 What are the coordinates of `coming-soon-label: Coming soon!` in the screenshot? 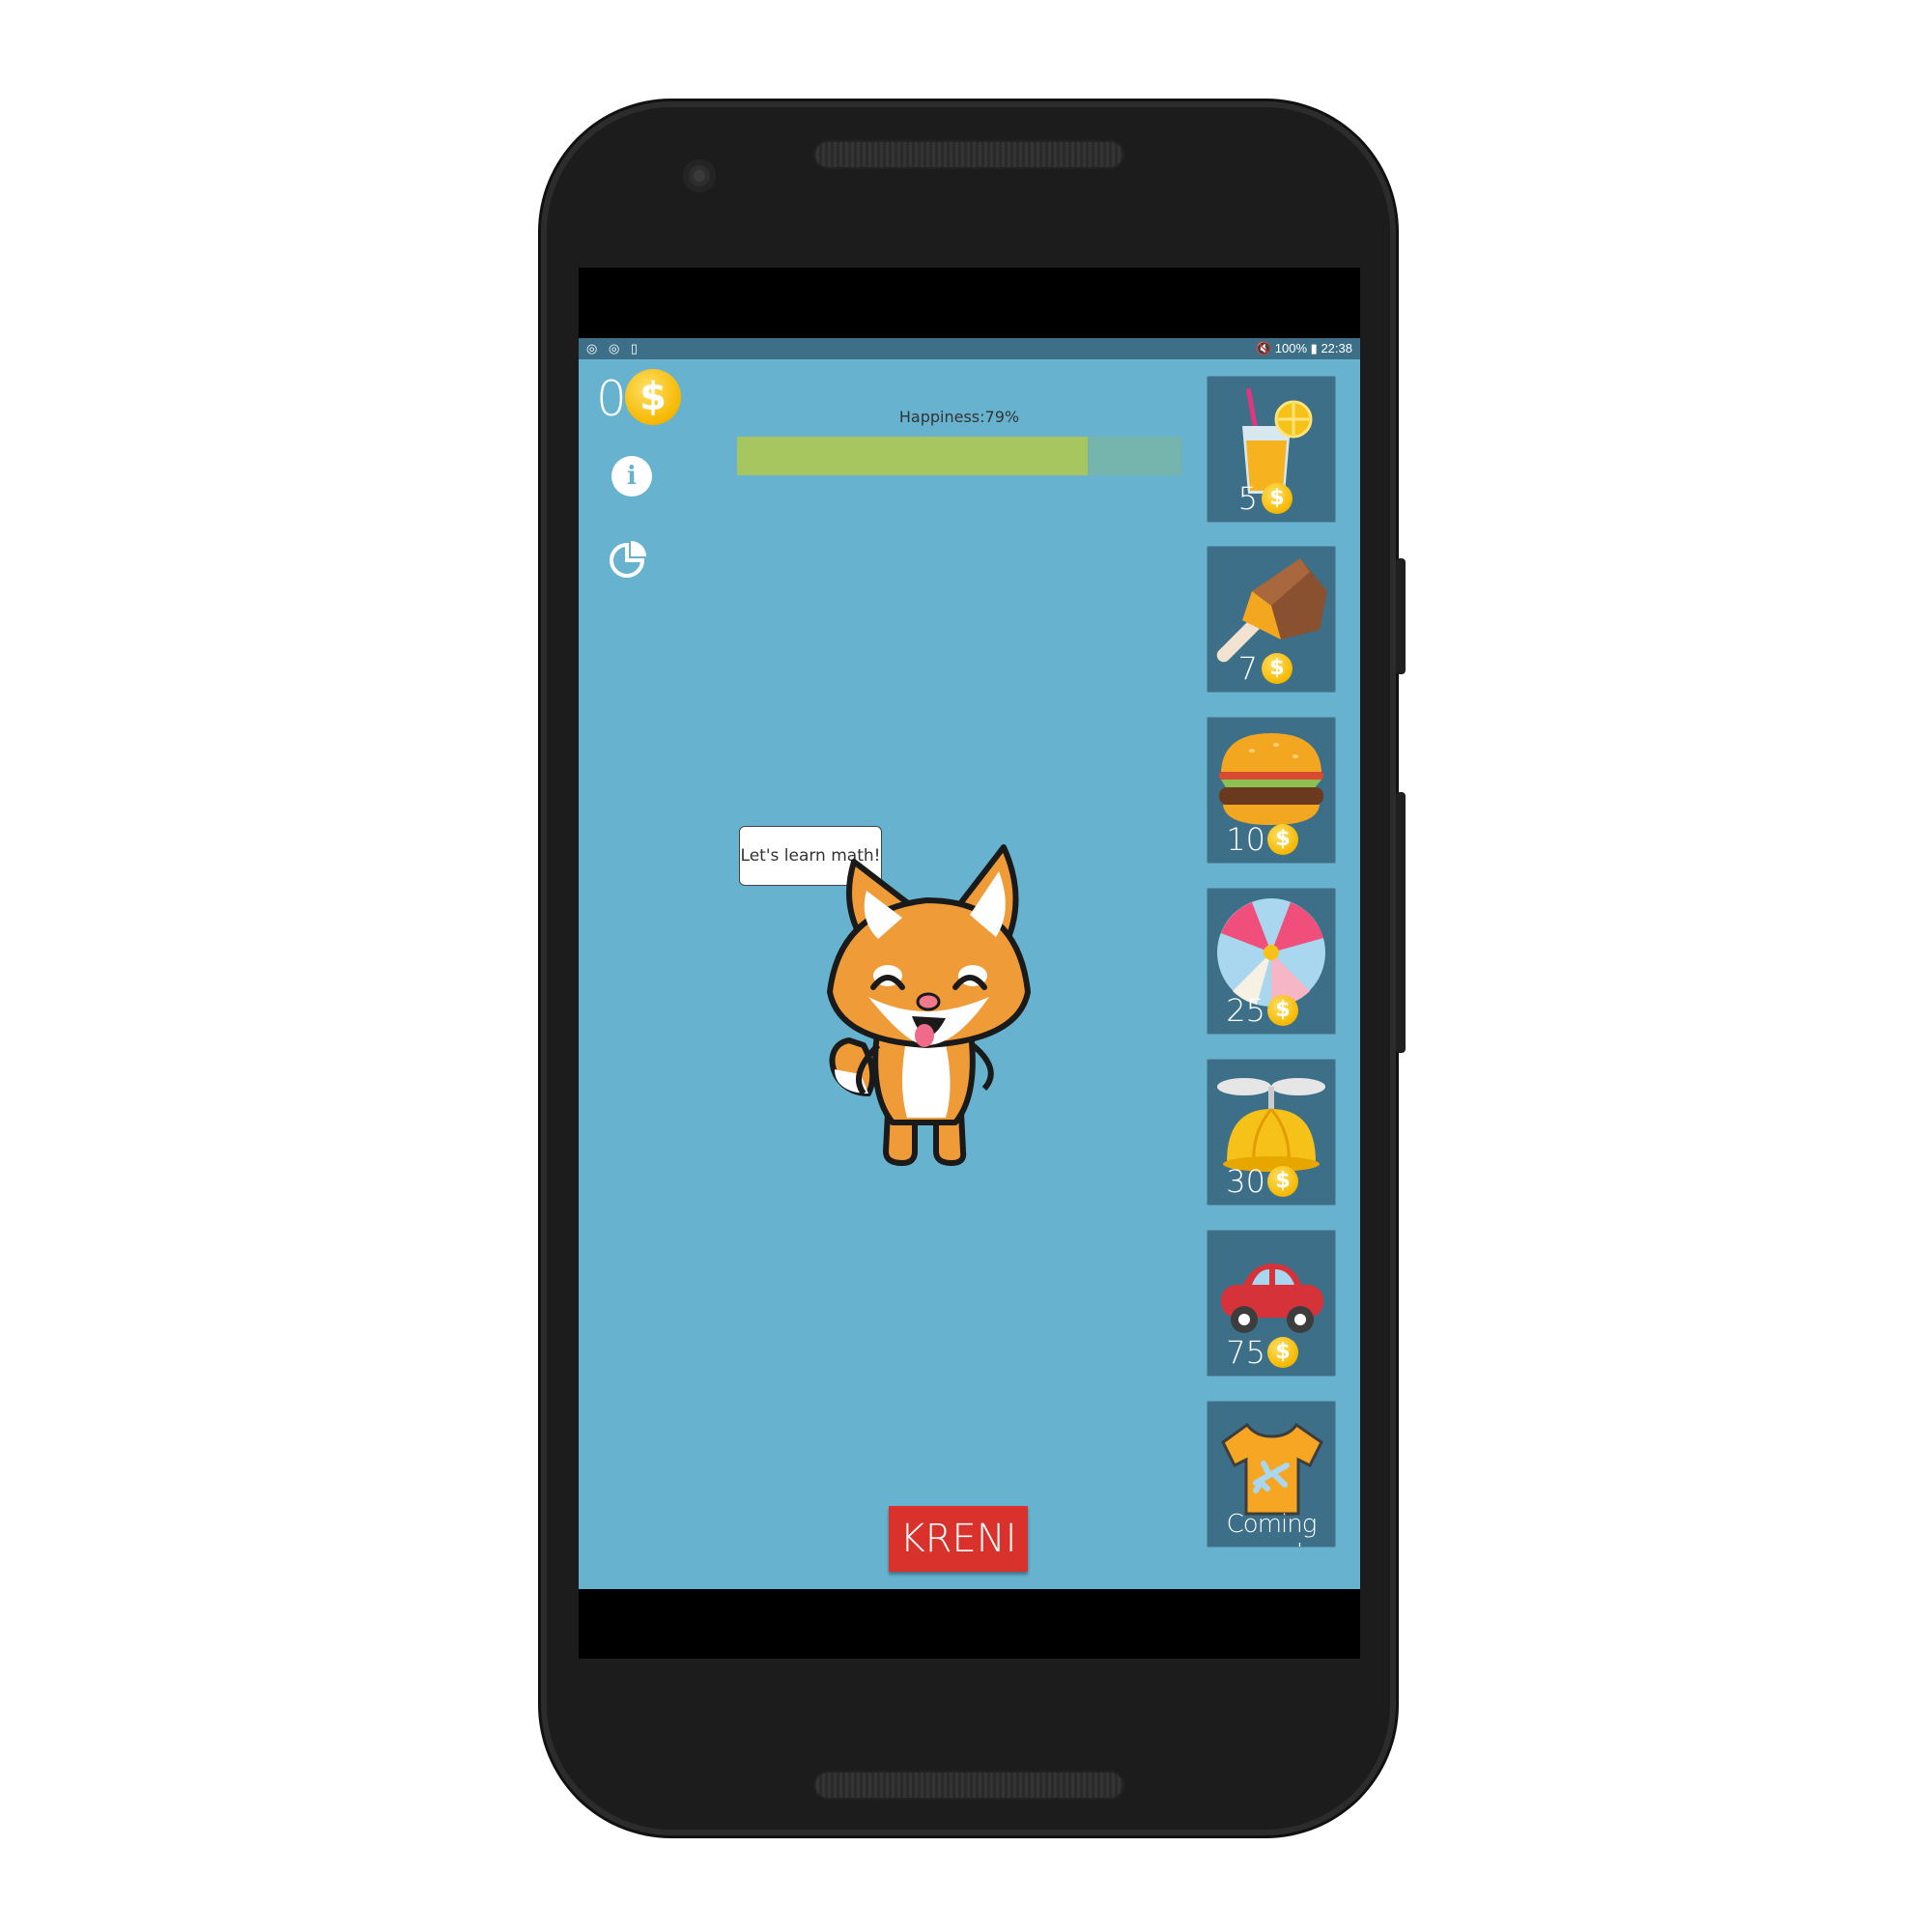 It's located at (1272, 1528).